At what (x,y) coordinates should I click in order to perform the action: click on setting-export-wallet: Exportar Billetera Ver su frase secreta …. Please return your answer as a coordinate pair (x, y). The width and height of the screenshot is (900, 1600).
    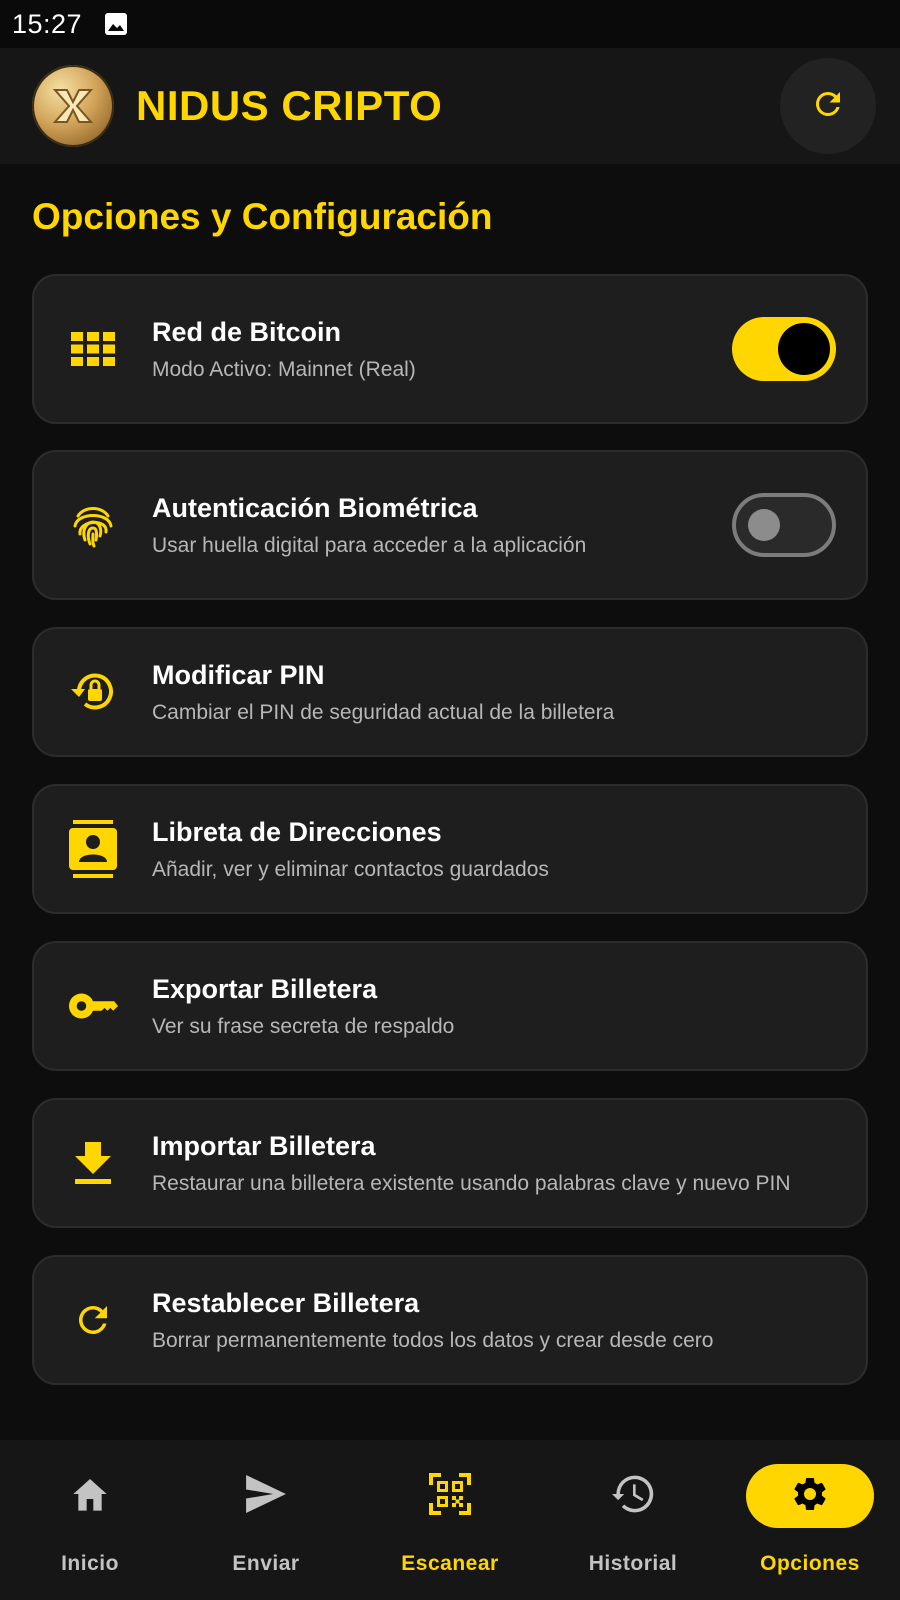
    Looking at the image, I should click on (450, 1006).